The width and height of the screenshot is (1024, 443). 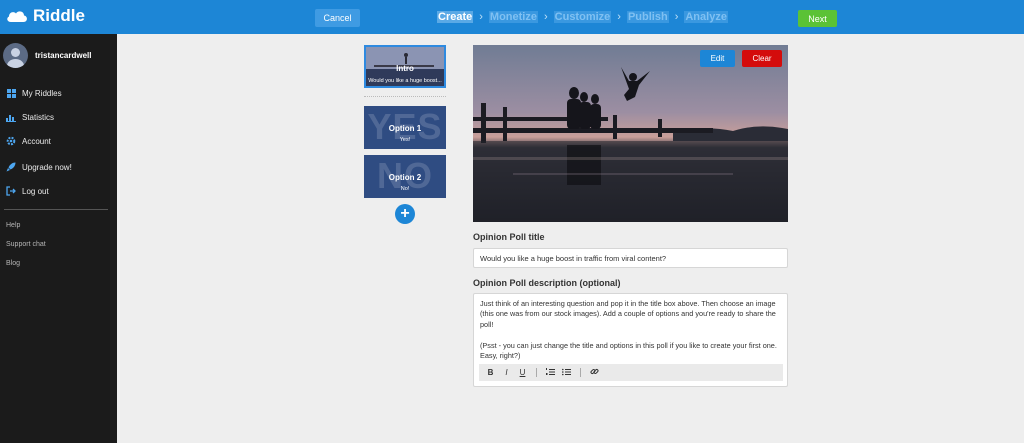 What do you see at coordinates (13, 225) in the screenshot?
I see `help-link: Help` at bounding box center [13, 225].